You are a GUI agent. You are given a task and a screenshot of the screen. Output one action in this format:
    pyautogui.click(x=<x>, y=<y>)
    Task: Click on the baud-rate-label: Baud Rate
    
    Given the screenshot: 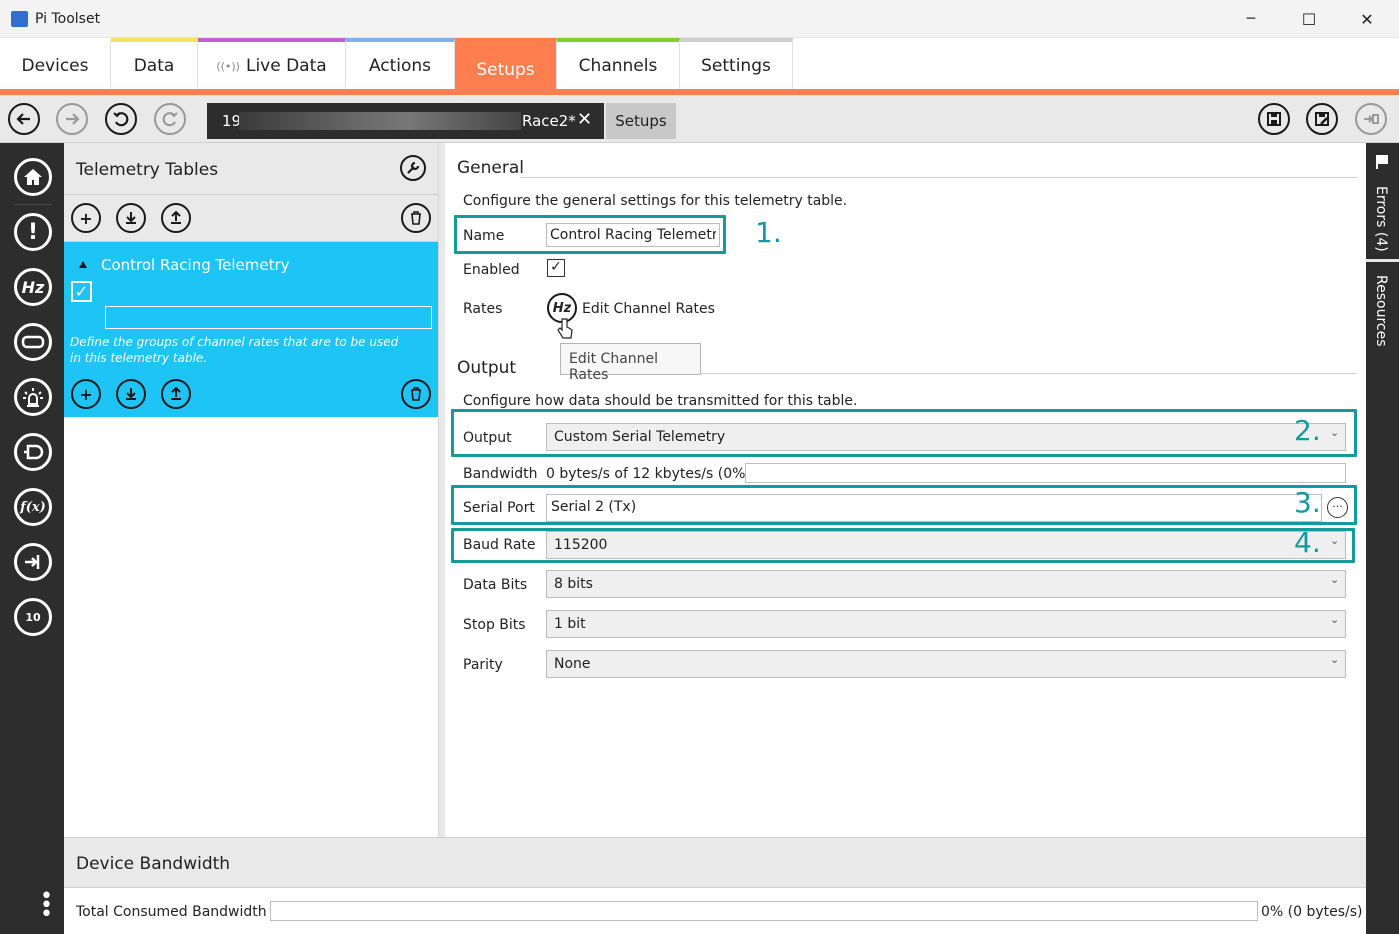 What is the action you would take?
    pyautogui.click(x=499, y=545)
    